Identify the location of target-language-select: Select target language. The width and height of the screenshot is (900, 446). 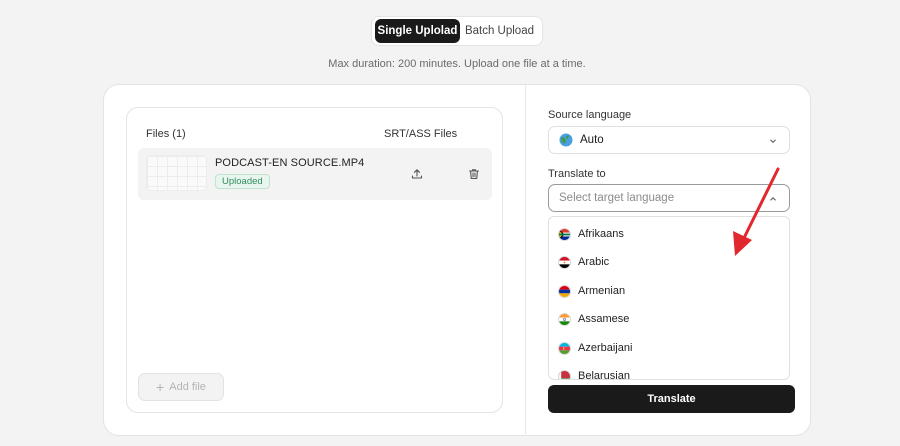
(669, 198).